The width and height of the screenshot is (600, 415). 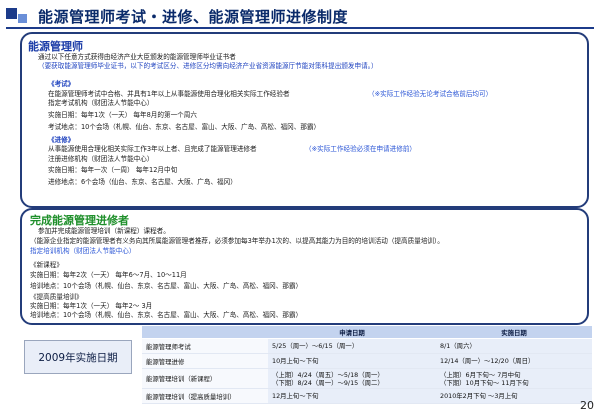 What do you see at coordinates (108, 275) in the screenshot?
I see `new-course-date: 实施日期：每年2次（一天） 每年6～7月、10～11月` at bounding box center [108, 275].